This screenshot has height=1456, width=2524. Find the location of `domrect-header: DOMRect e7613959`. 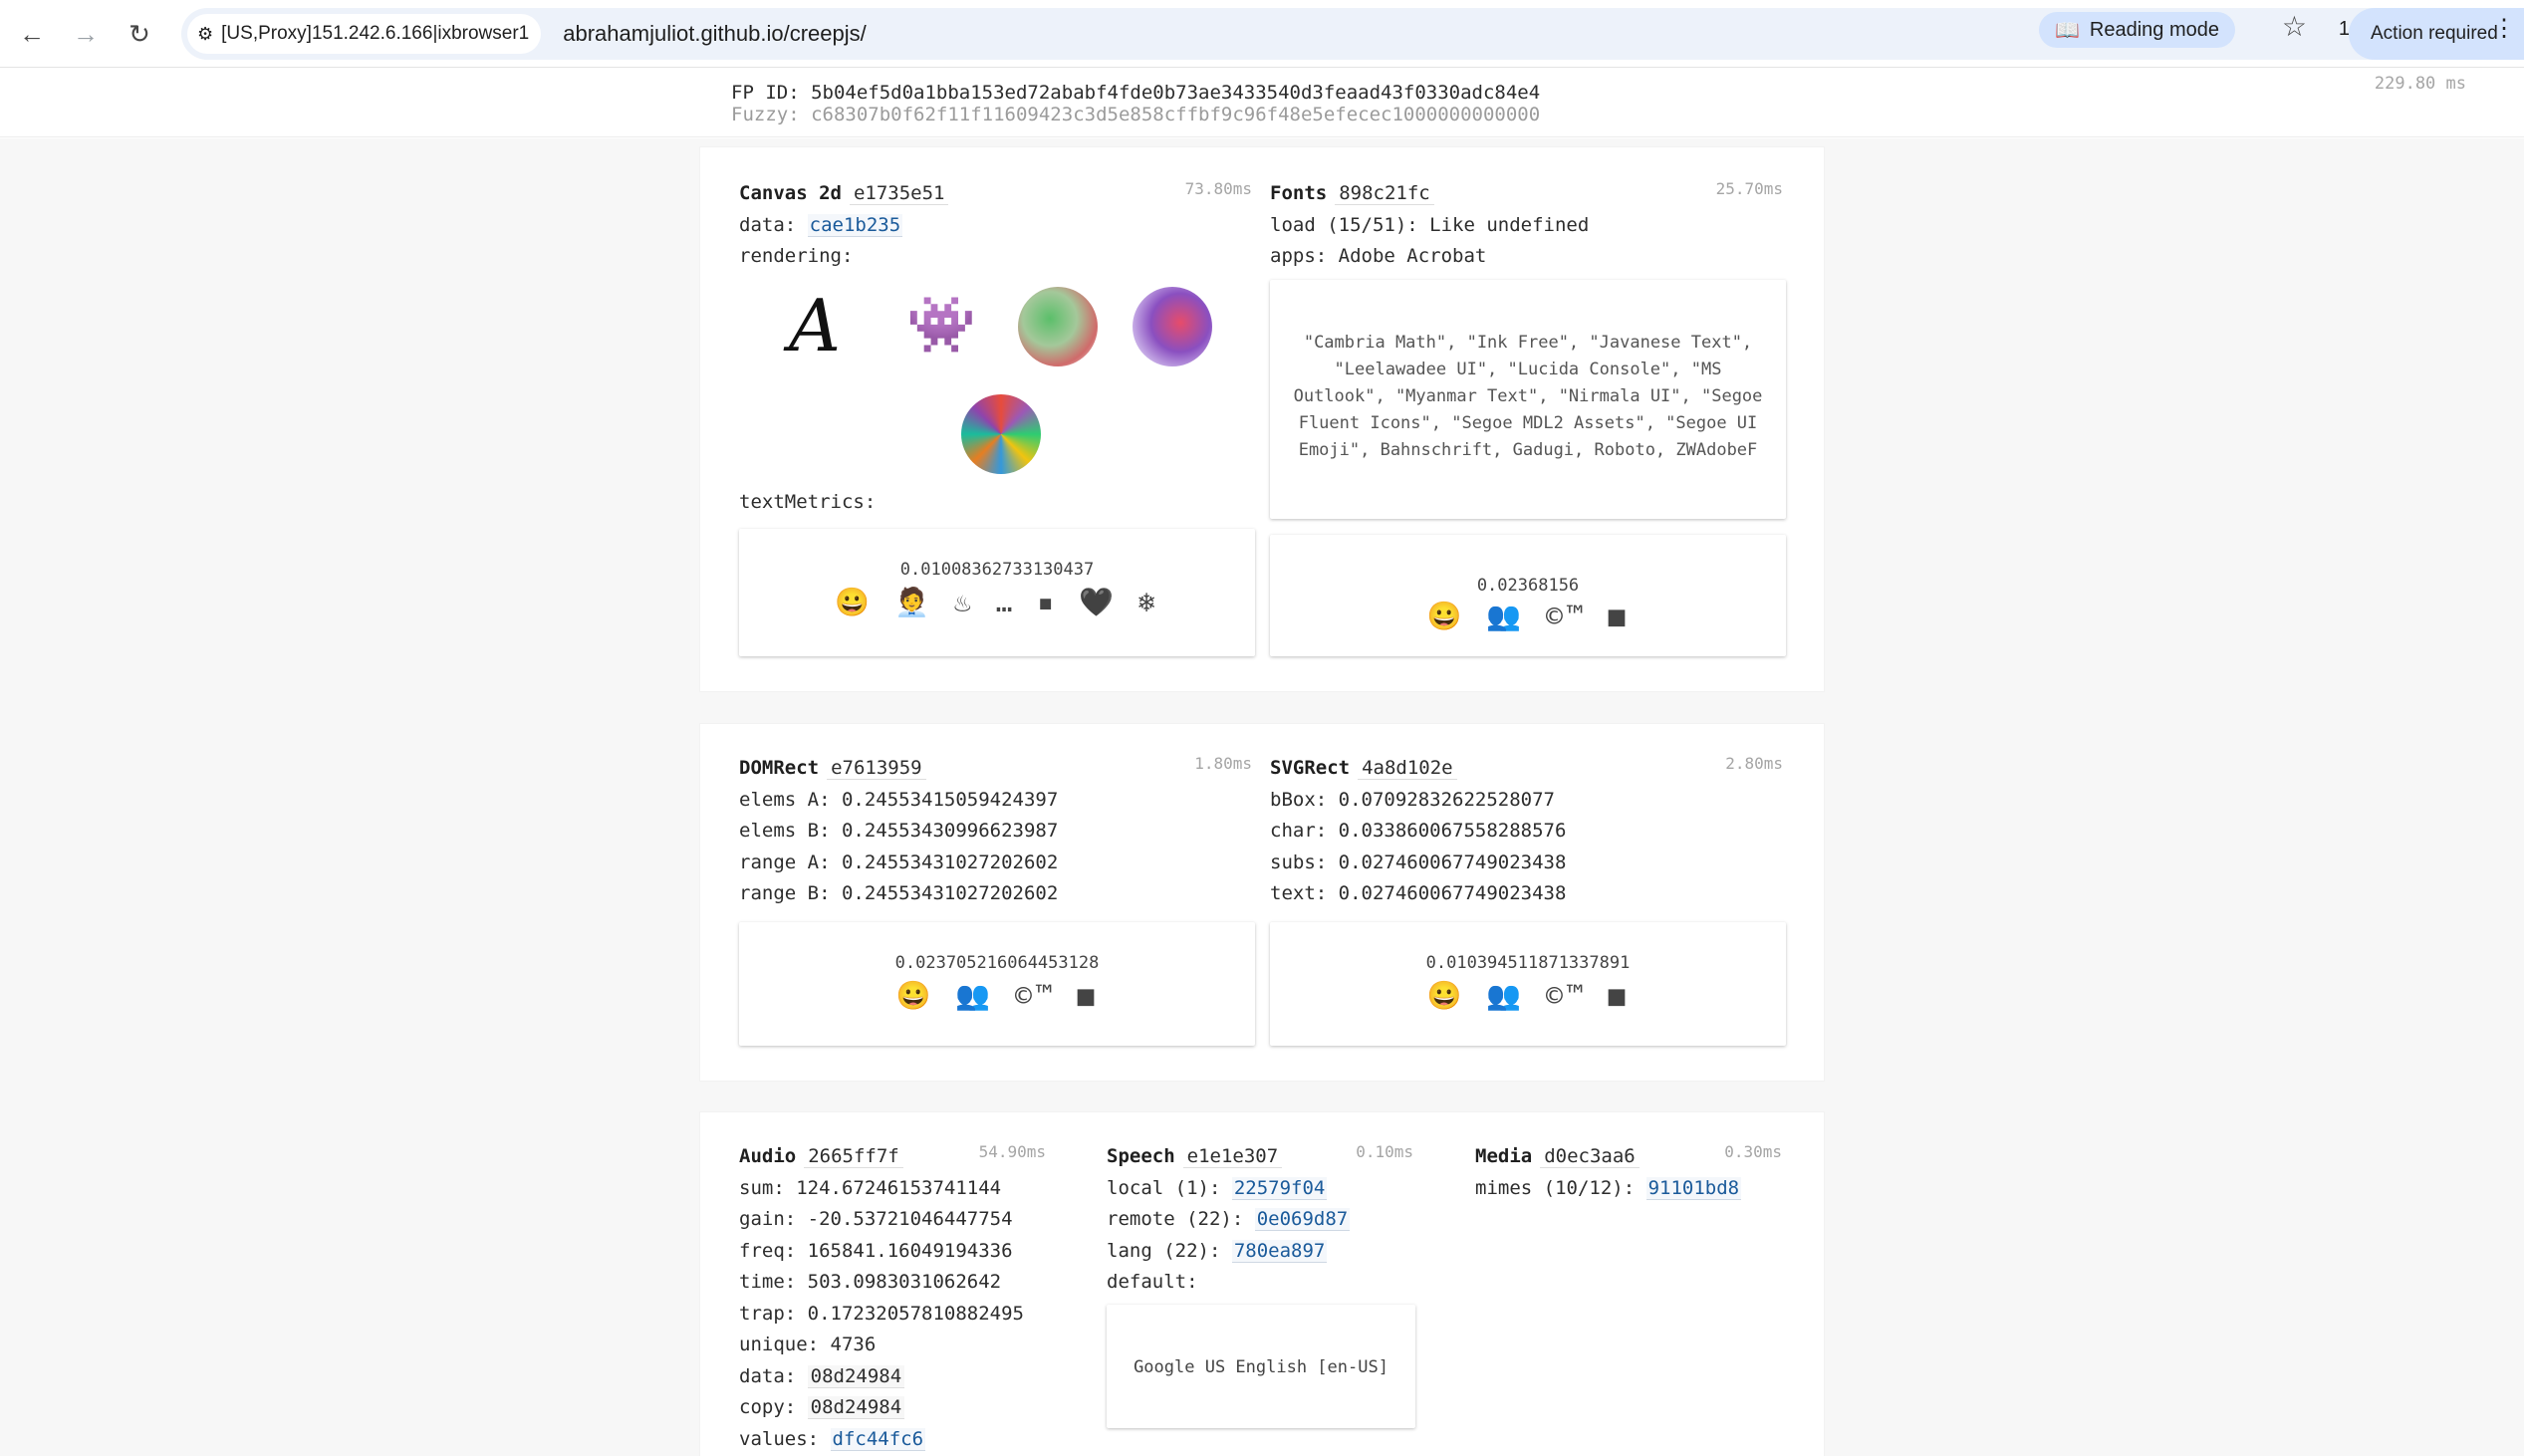

domrect-header: DOMRect e7613959 is located at coordinates (996, 769).